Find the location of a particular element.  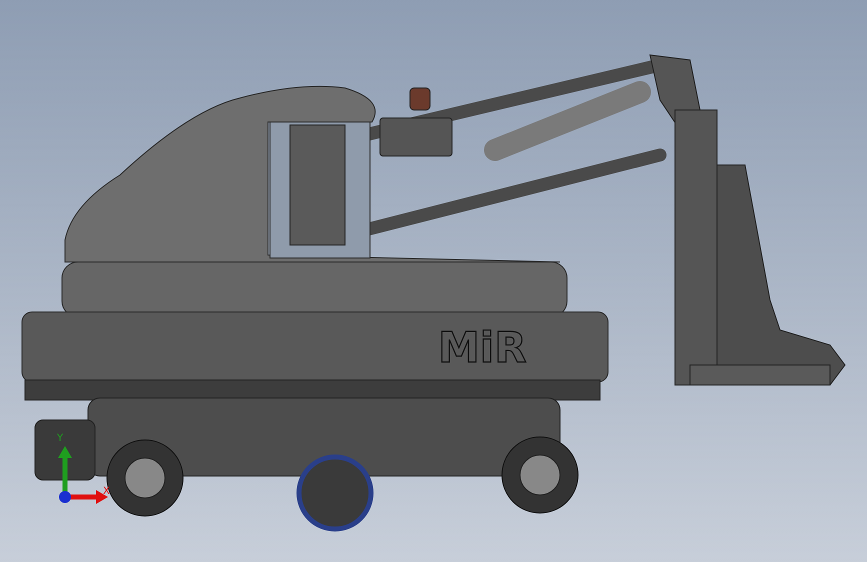

axis-label: X is located at coordinates (106, 491).